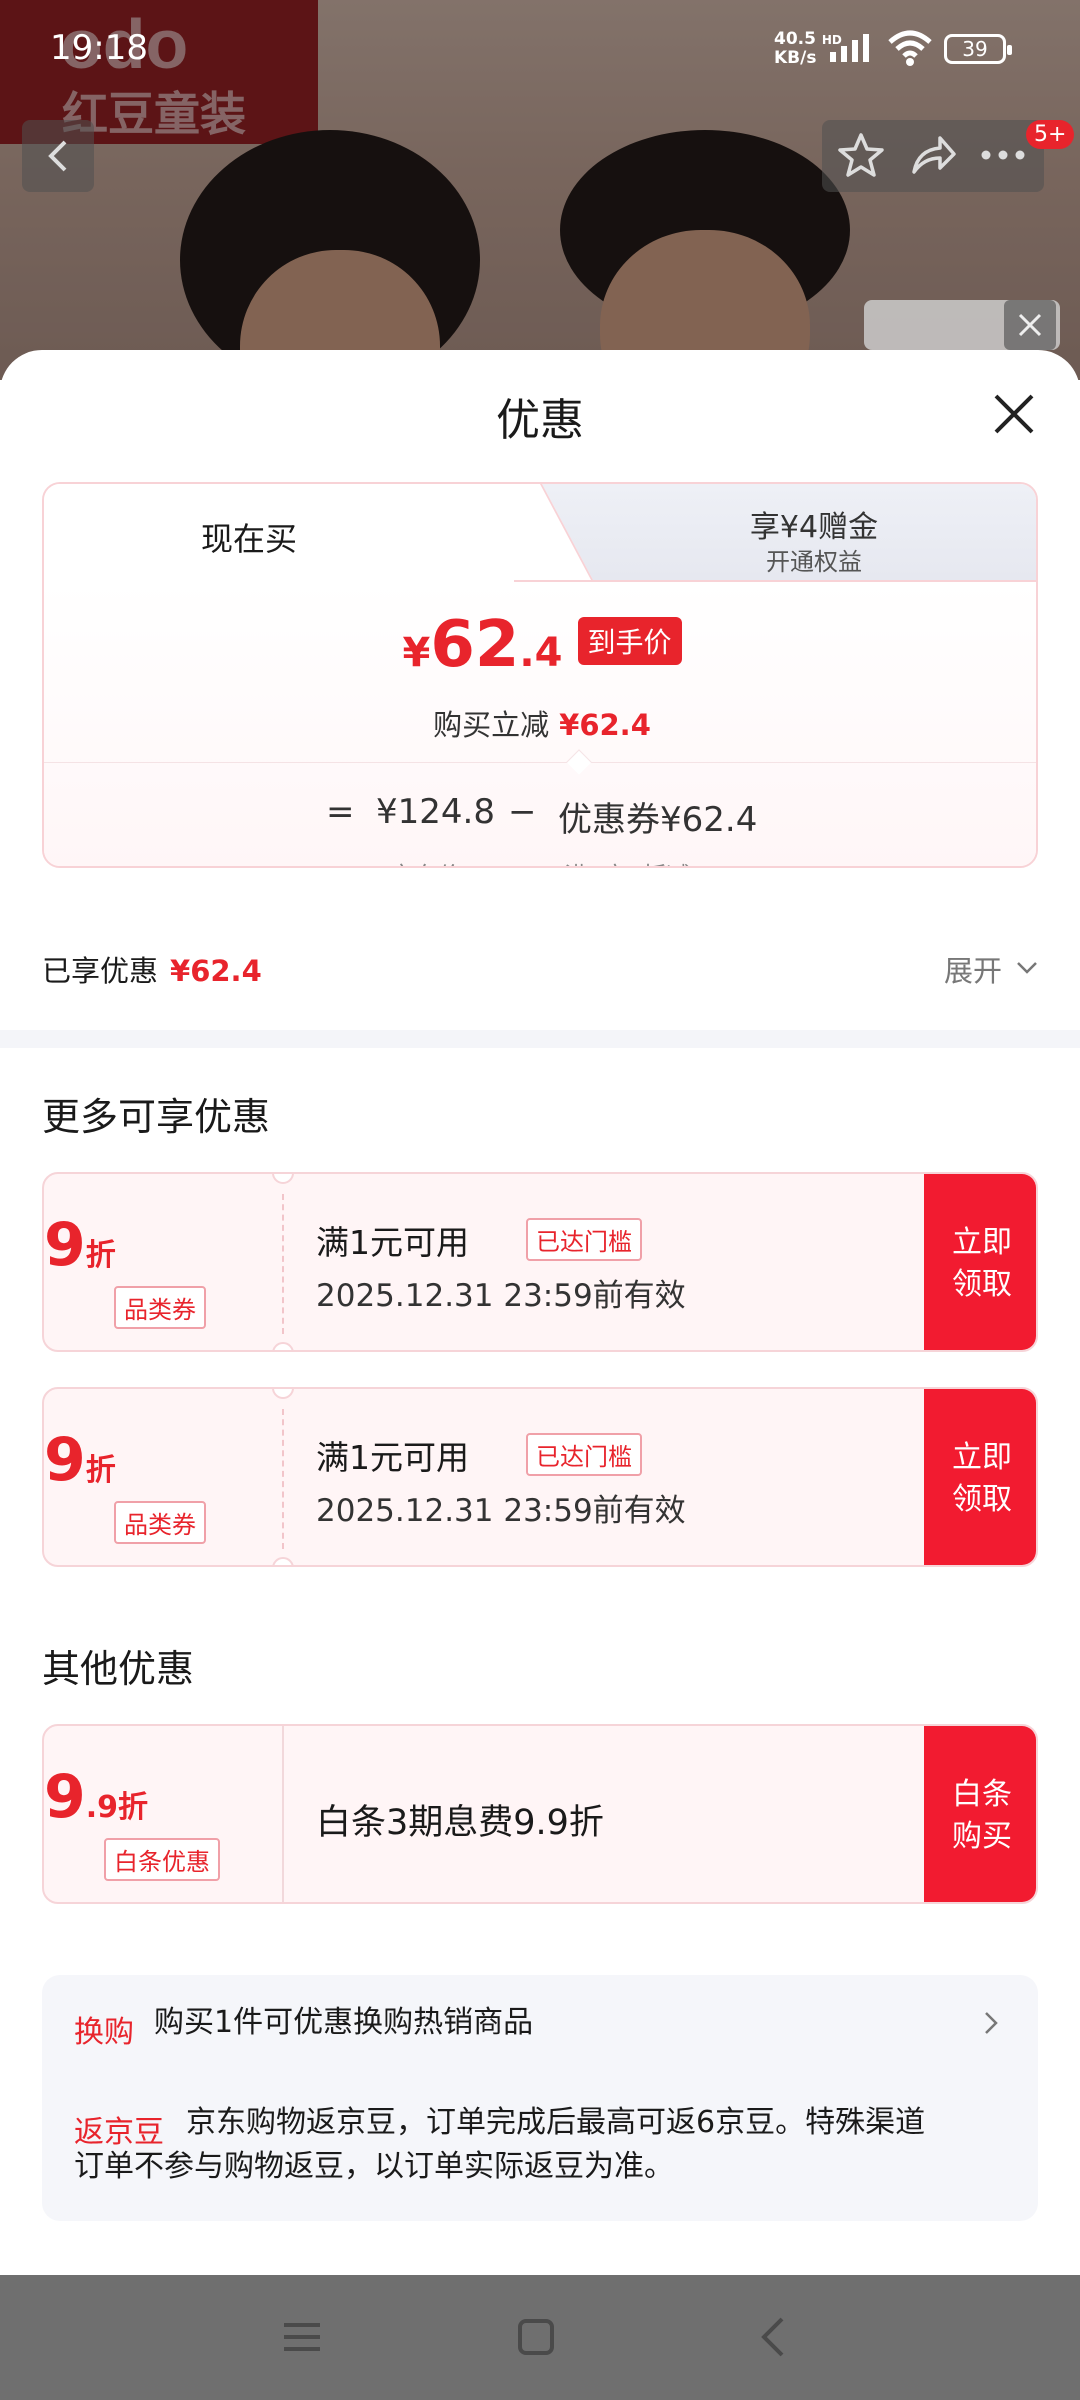 The image size is (1080, 2400). Describe the element at coordinates (540, 48) in the screenshot. I see `status-bar: 19:18 40.5 HD KB/s 39` at that location.